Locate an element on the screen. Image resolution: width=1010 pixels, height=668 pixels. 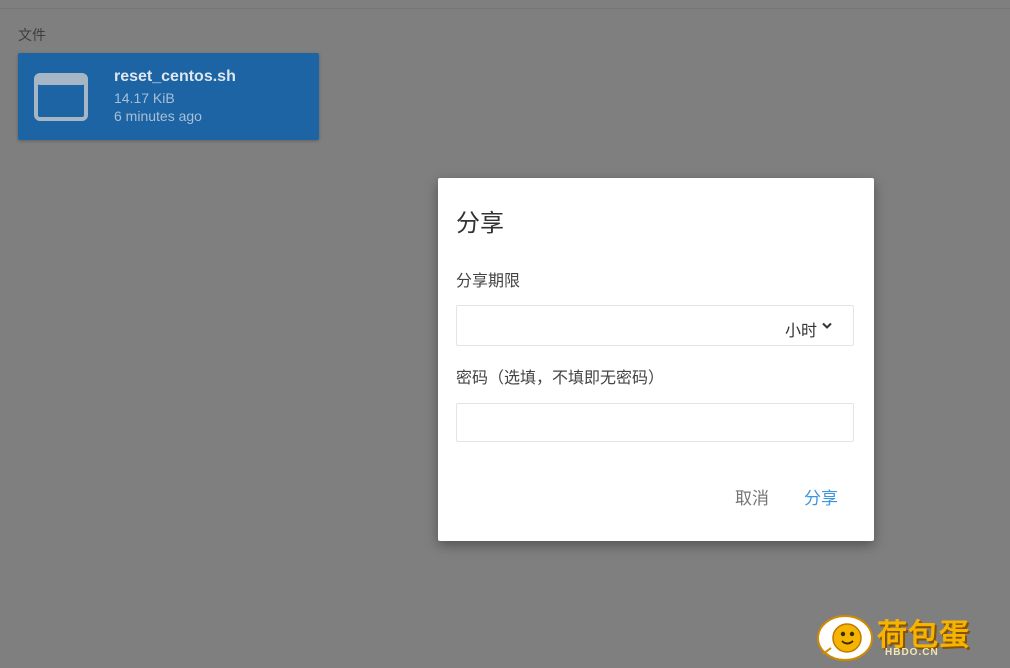
file-window-icon is located at coordinates (61, 97).